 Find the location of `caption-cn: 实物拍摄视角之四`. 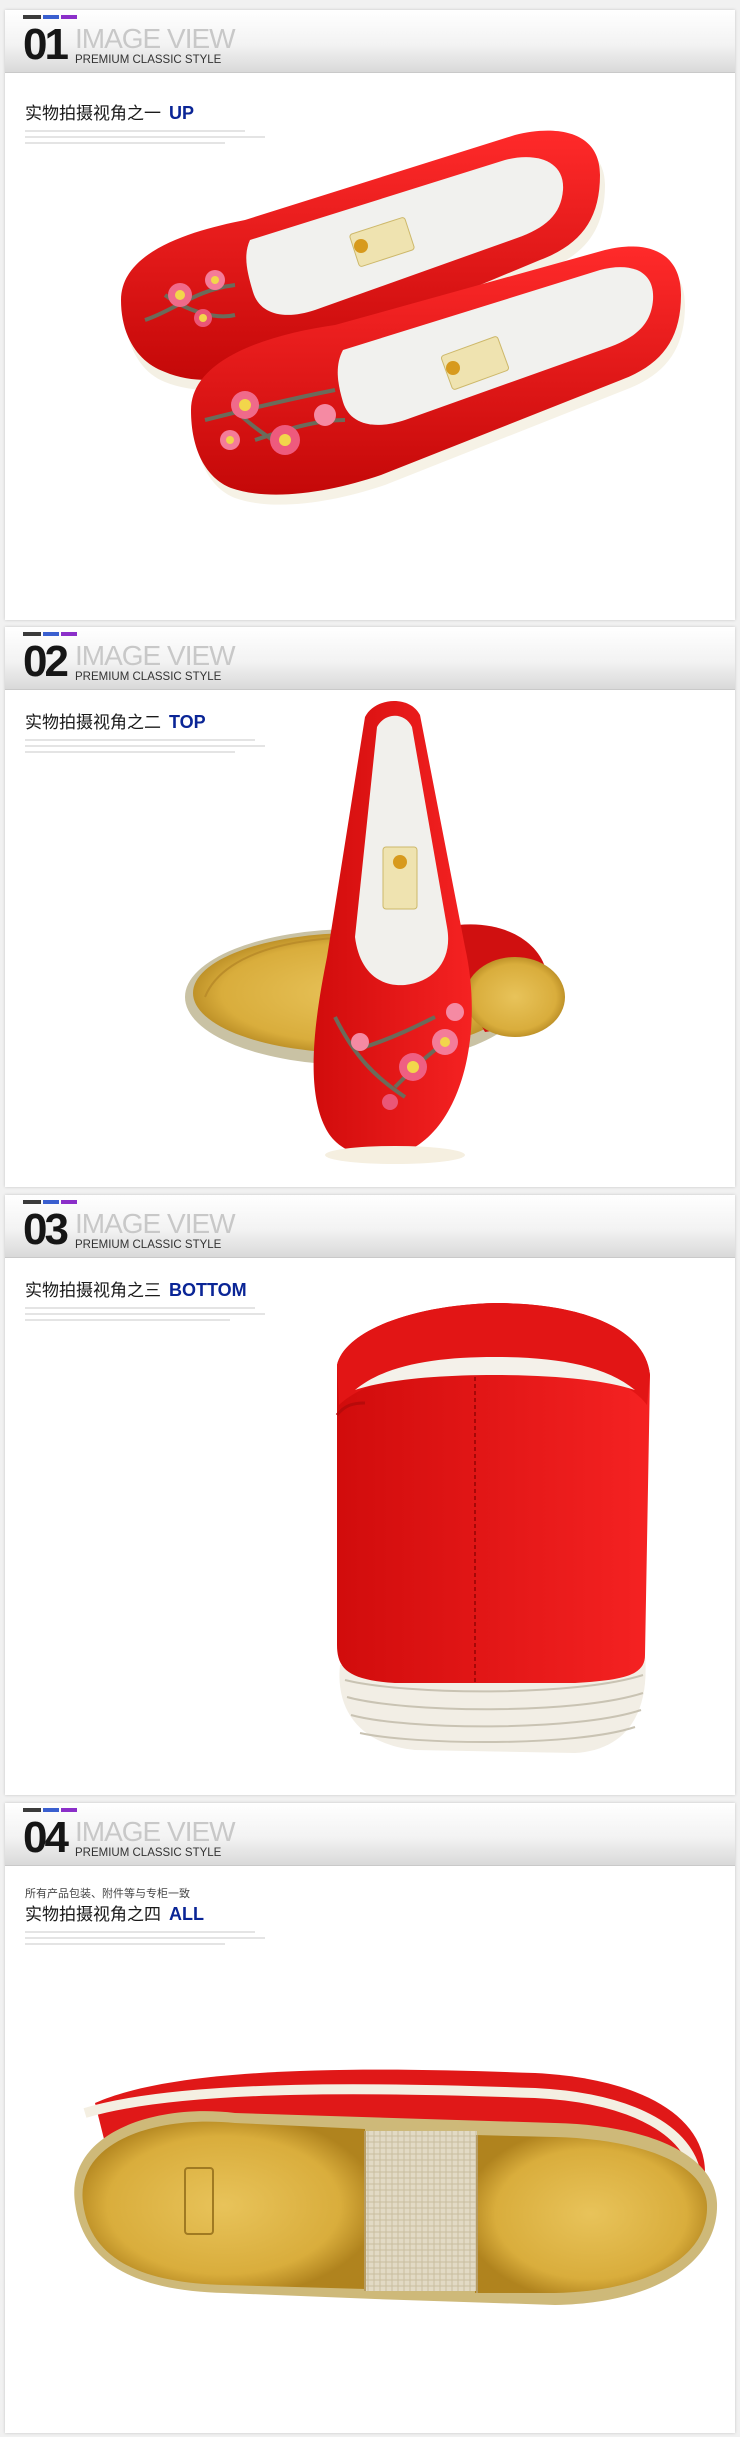

caption-cn: 实物拍摄视角之四 is located at coordinates (93, 1915).